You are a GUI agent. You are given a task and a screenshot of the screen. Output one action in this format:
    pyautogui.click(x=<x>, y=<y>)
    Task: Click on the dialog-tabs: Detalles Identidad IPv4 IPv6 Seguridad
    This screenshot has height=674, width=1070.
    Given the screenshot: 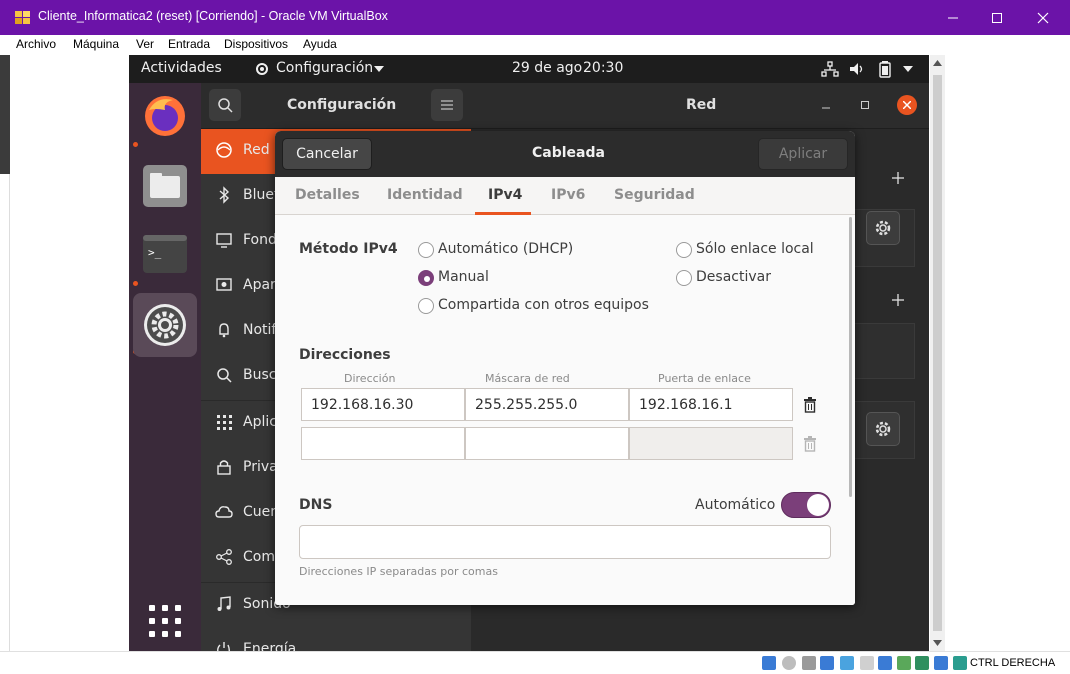 What is the action you would take?
    pyautogui.click(x=565, y=196)
    